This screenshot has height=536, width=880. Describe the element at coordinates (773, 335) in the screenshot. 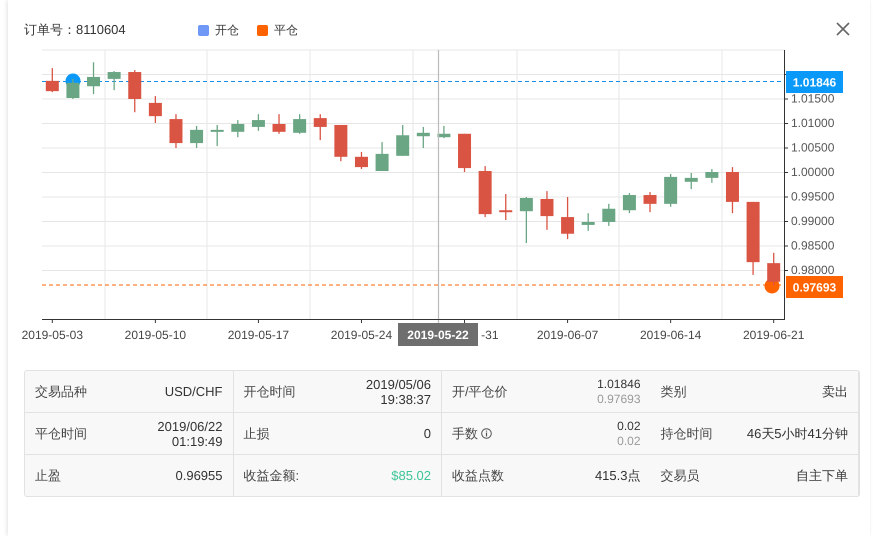

I see `x-axis-label: 2019-06-21` at that location.